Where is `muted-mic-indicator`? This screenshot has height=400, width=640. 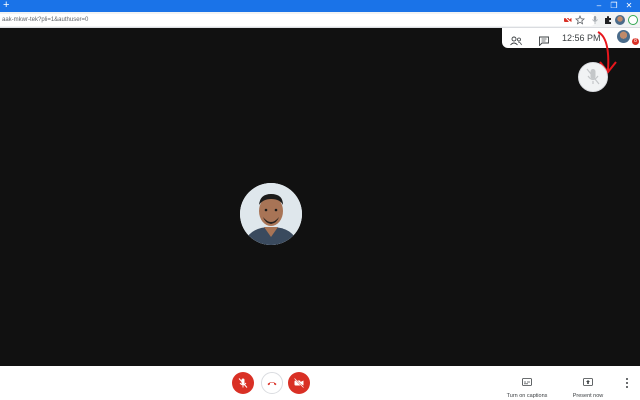
muted-mic-indicator is located at coordinates (593, 77).